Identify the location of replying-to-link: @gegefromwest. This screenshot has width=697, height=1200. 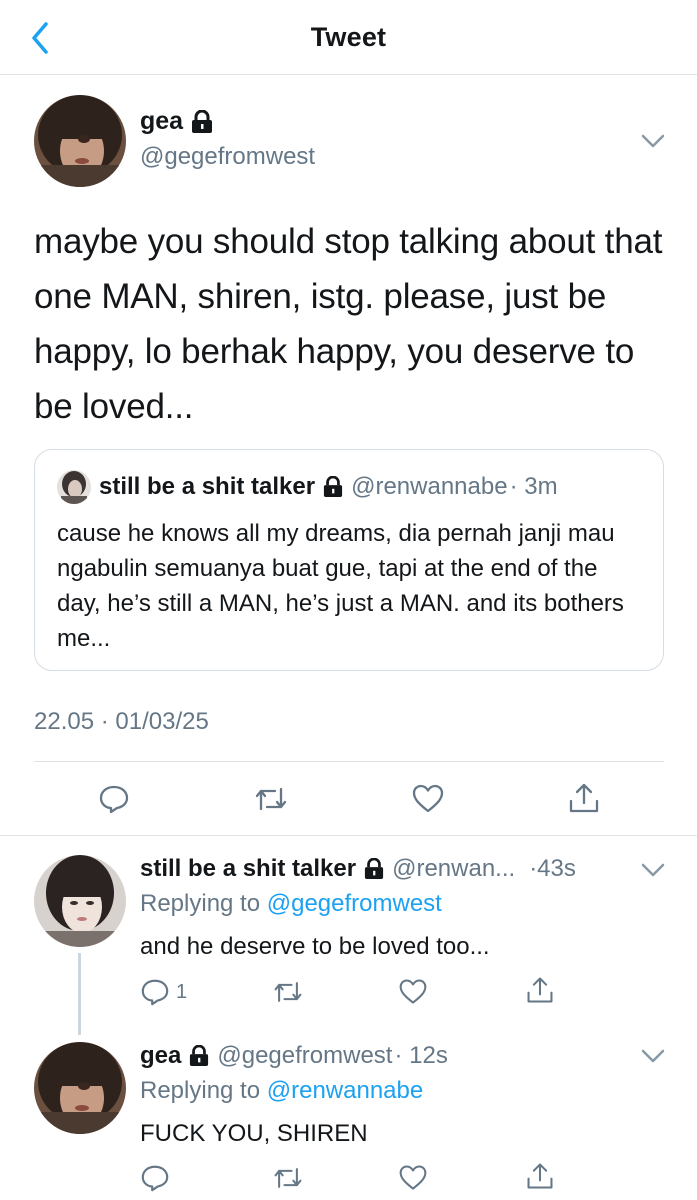
(354, 903).